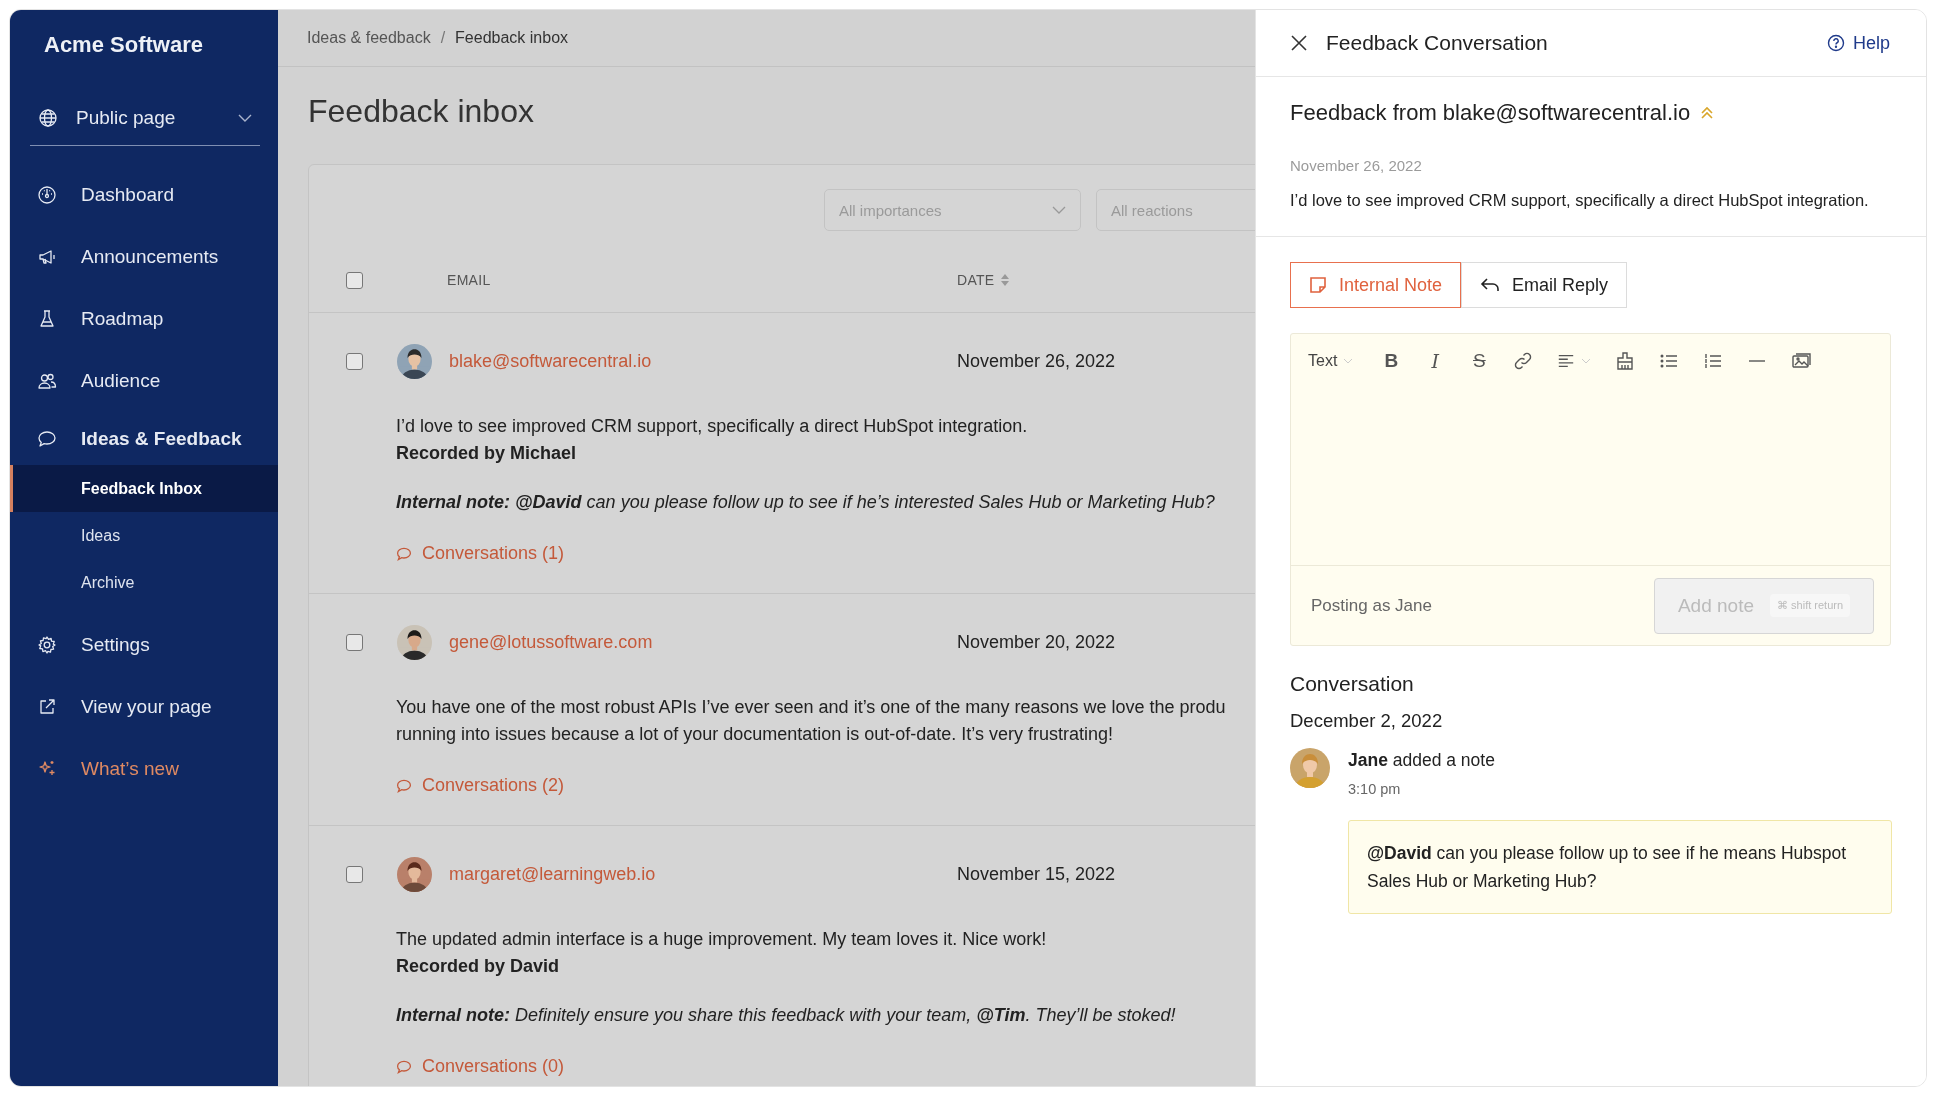 The height and width of the screenshot is (1096, 1936). What do you see at coordinates (1435, 361) in the screenshot?
I see `italic-button: I` at bounding box center [1435, 361].